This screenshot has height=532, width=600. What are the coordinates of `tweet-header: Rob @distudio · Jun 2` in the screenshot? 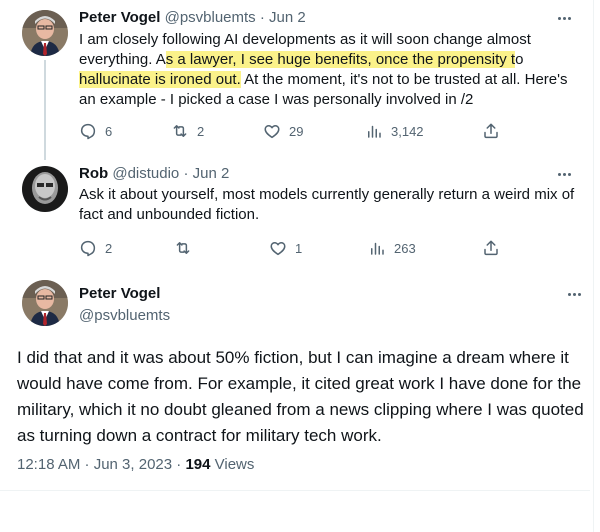 It's located at (154, 174).